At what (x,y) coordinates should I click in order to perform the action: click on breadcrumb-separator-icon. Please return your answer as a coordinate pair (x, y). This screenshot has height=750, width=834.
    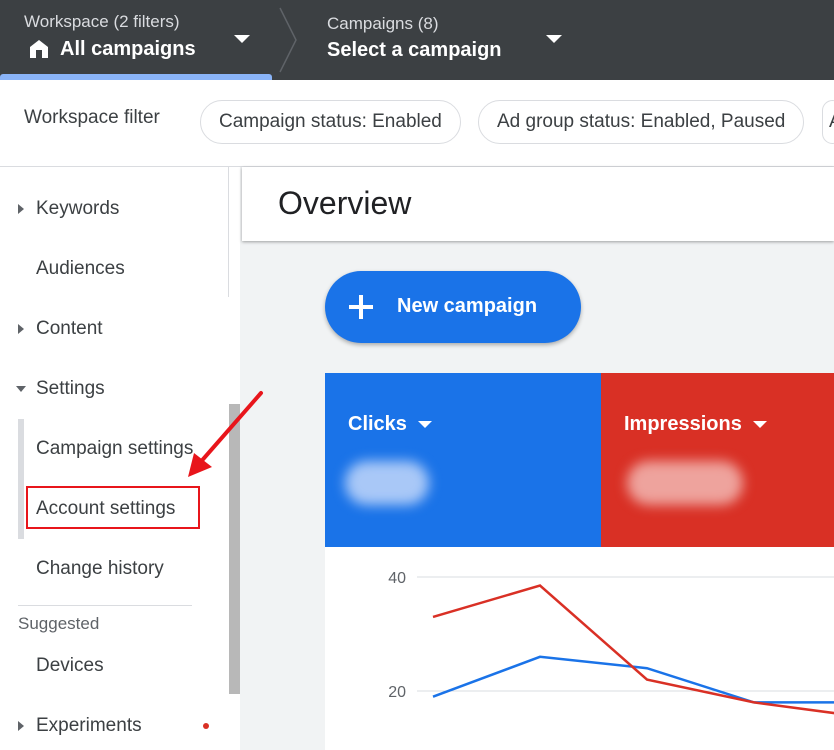
    Looking at the image, I should click on (288, 40).